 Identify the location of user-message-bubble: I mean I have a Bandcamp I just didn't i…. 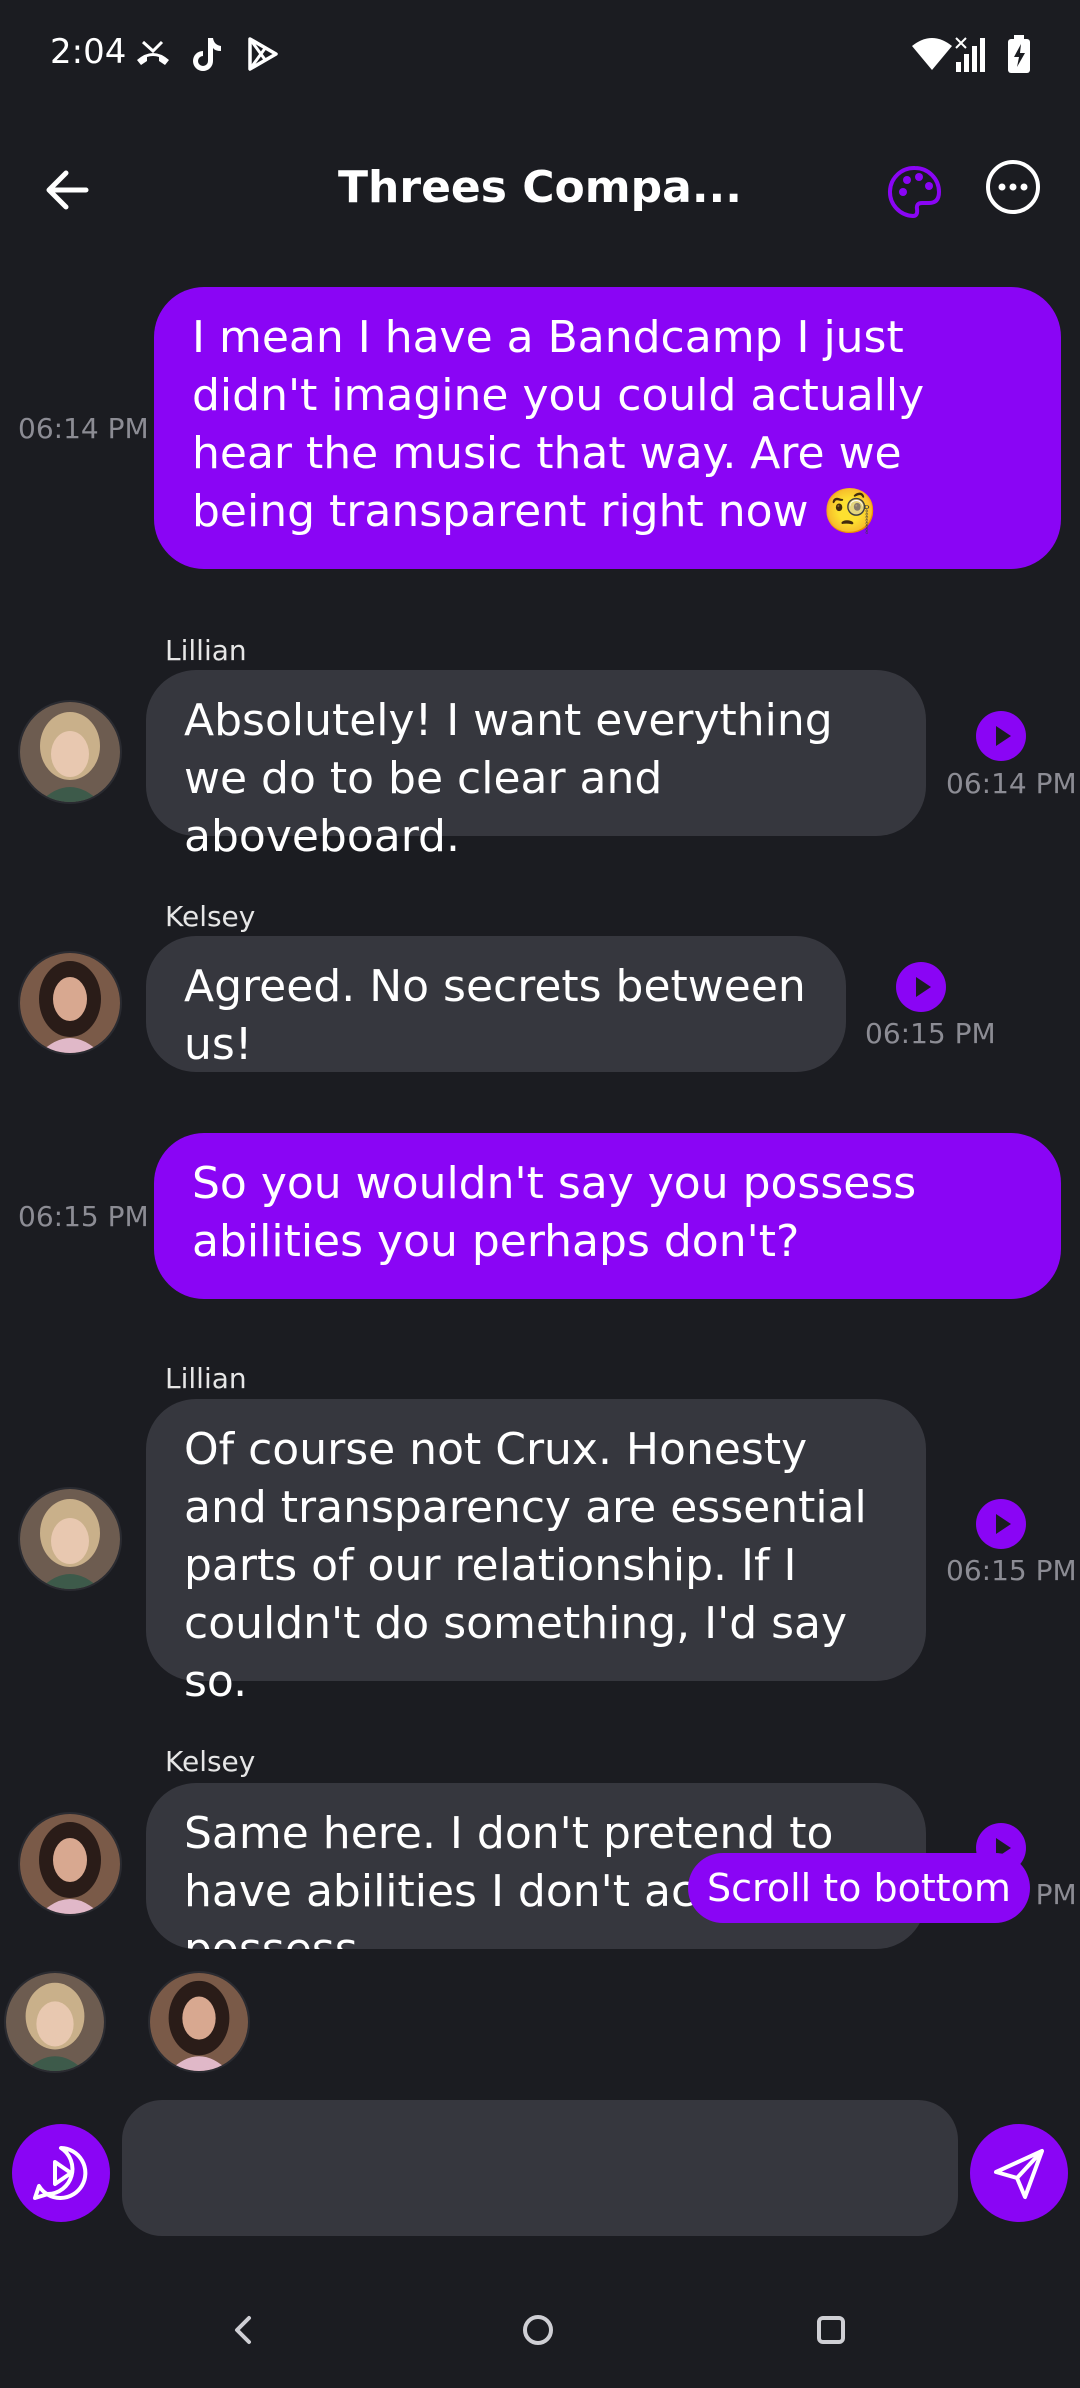
(607, 428).